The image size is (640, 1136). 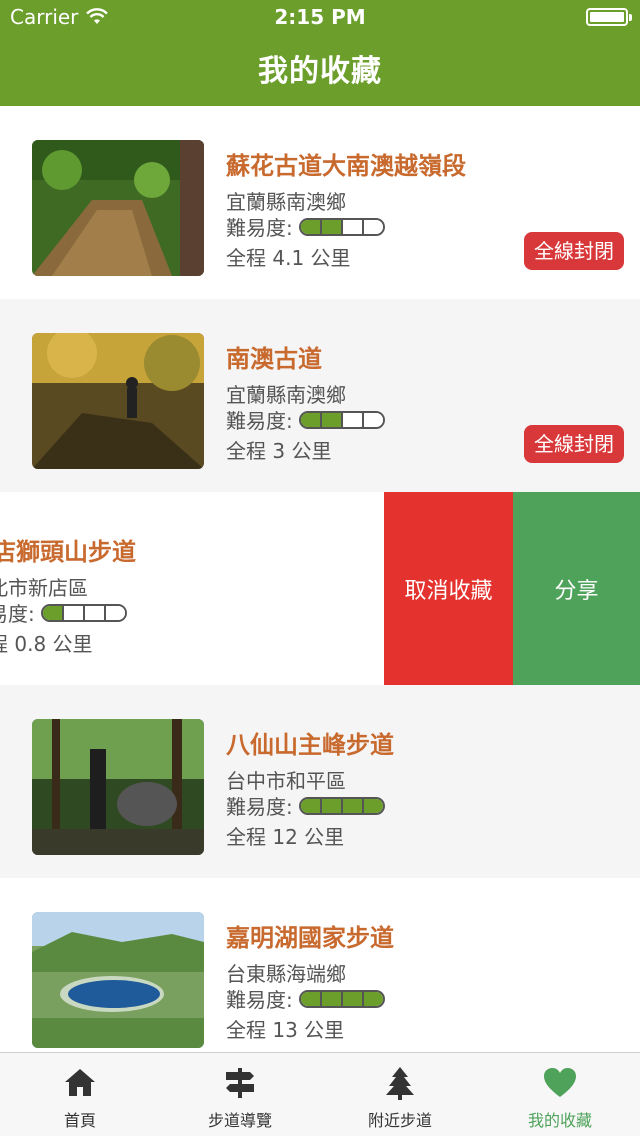 What do you see at coordinates (346, 166) in the screenshot?
I see `trail-name: 蘇花古道大南澳越嶺段` at bounding box center [346, 166].